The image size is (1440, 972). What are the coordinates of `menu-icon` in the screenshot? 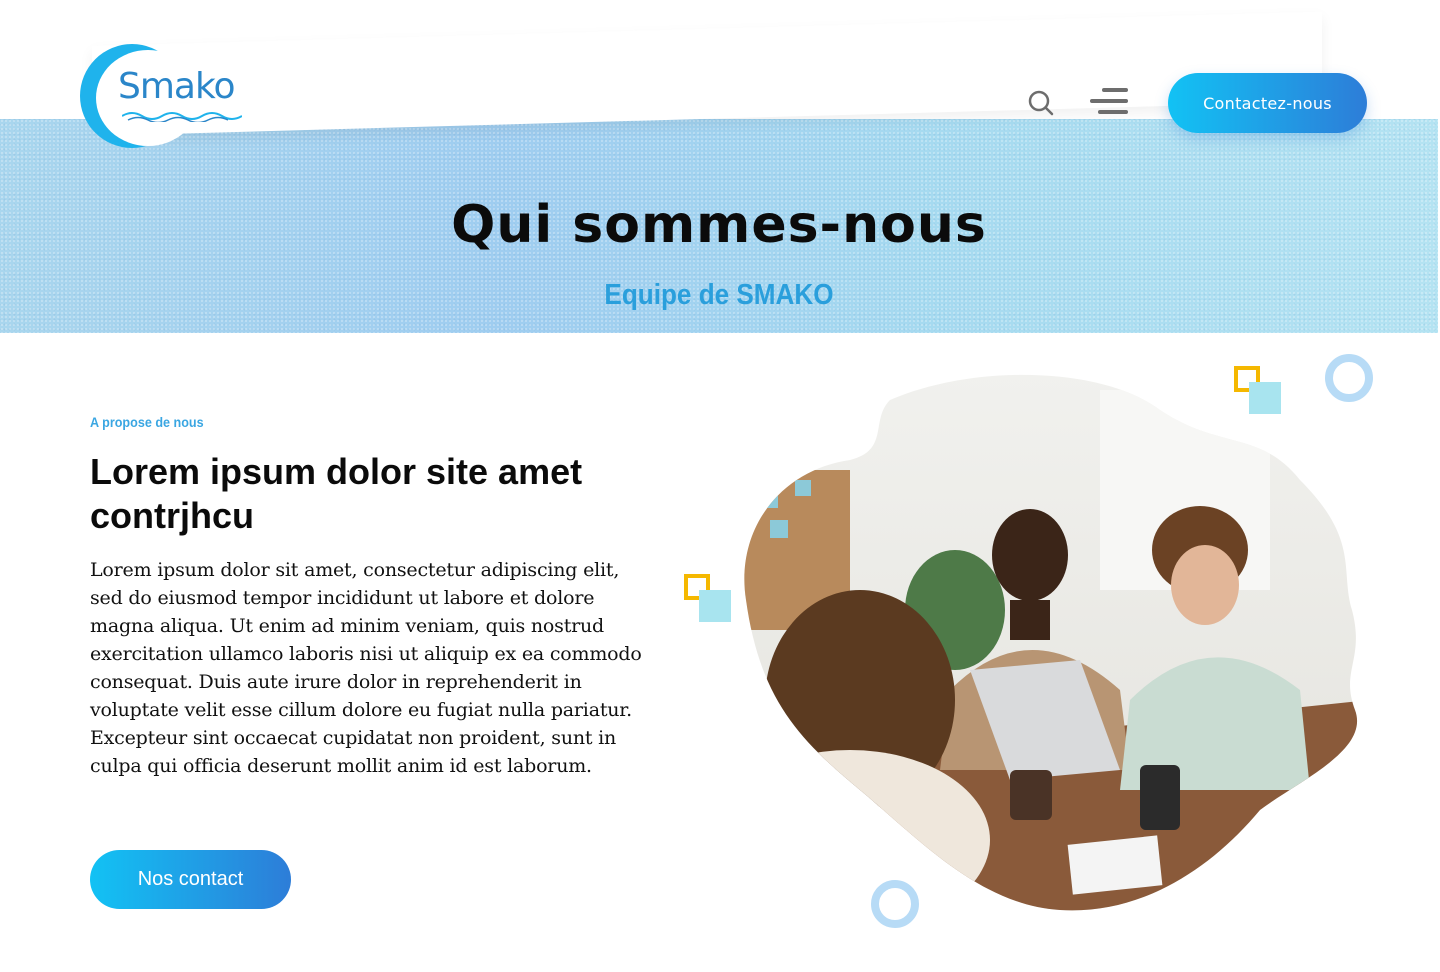 It's located at (1108, 102).